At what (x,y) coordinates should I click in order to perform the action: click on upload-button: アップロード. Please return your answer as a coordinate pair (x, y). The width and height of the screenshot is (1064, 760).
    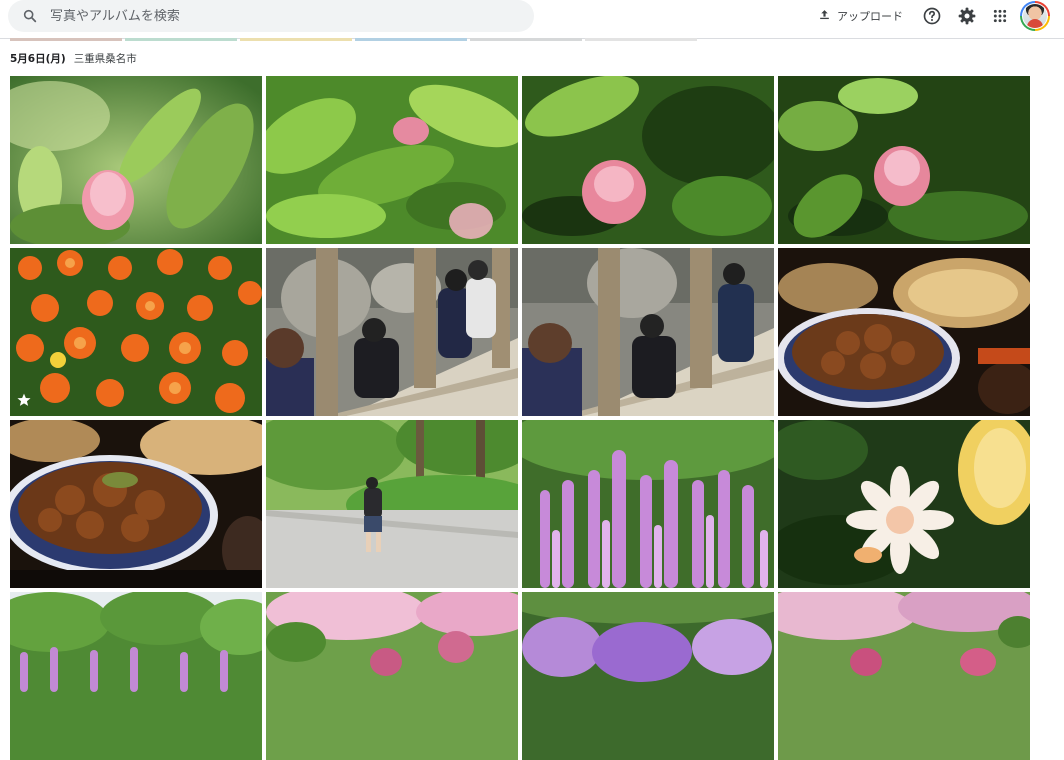
    Looking at the image, I should click on (860, 16).